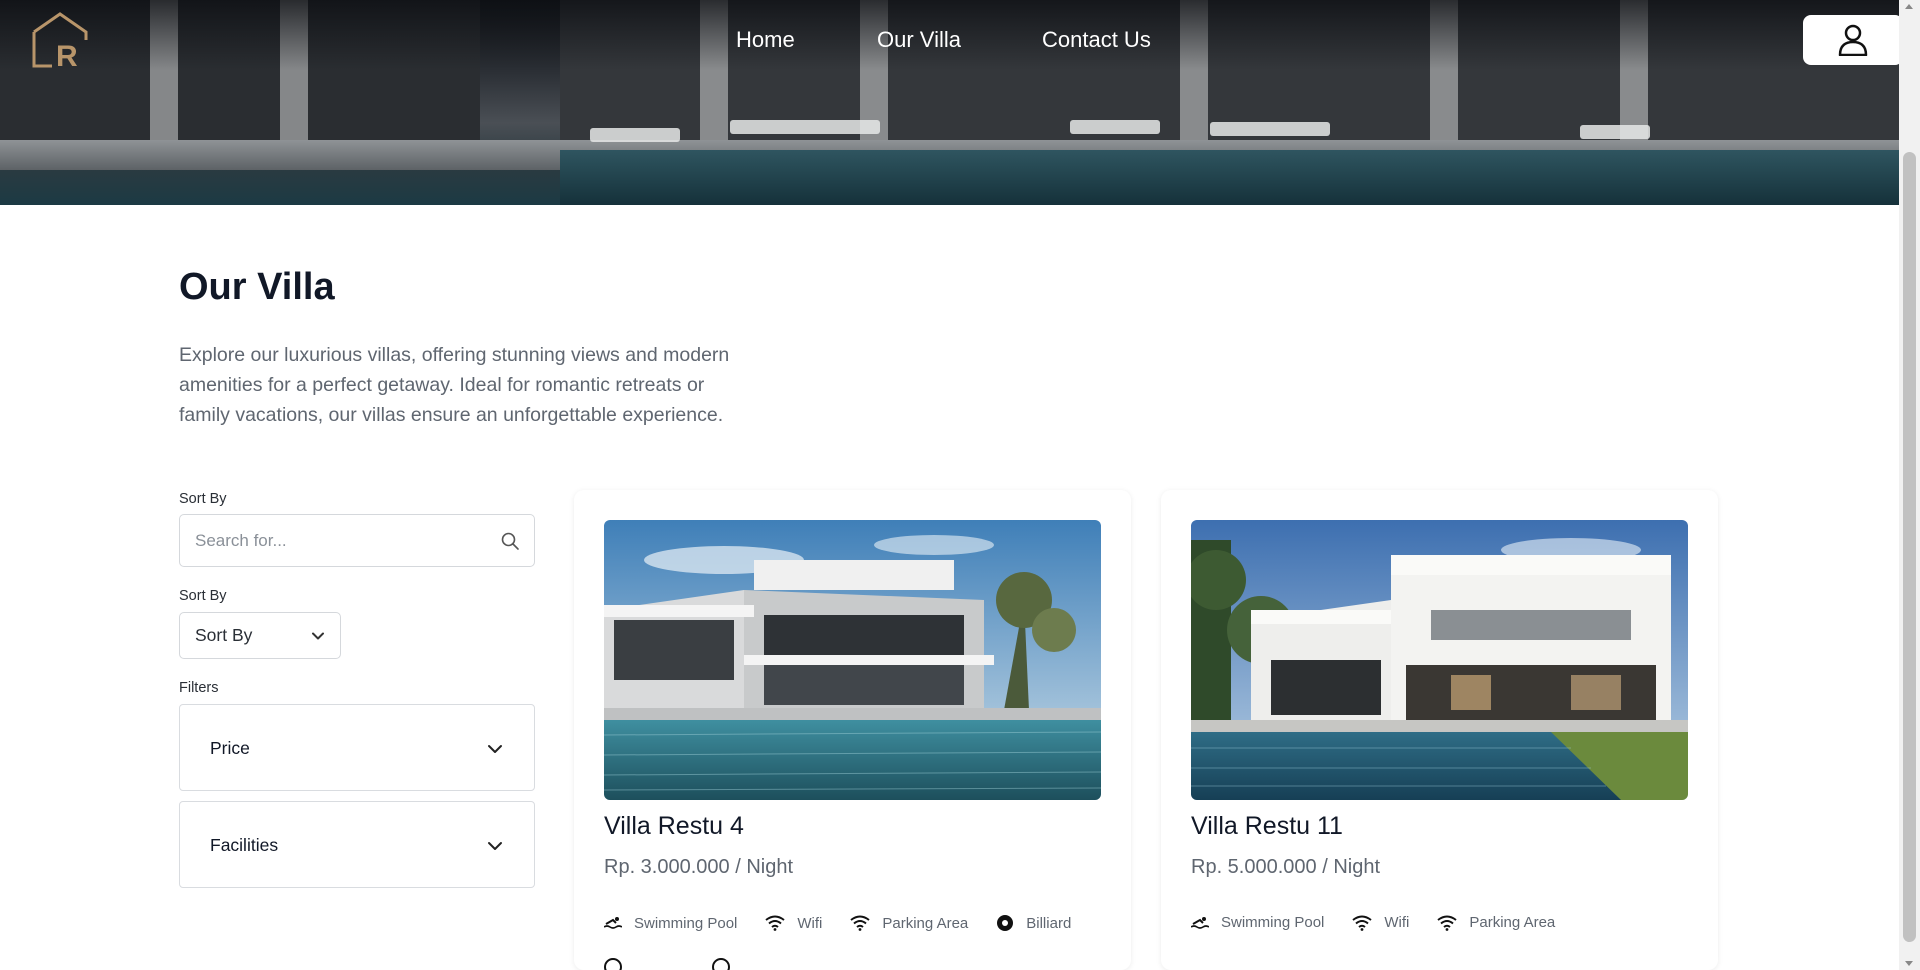 The width and height of the screenshot is (1920, 970). Describe the element at coordinates (1909, 963) in the screenshot. I see `scroll-down-icon` at that location.